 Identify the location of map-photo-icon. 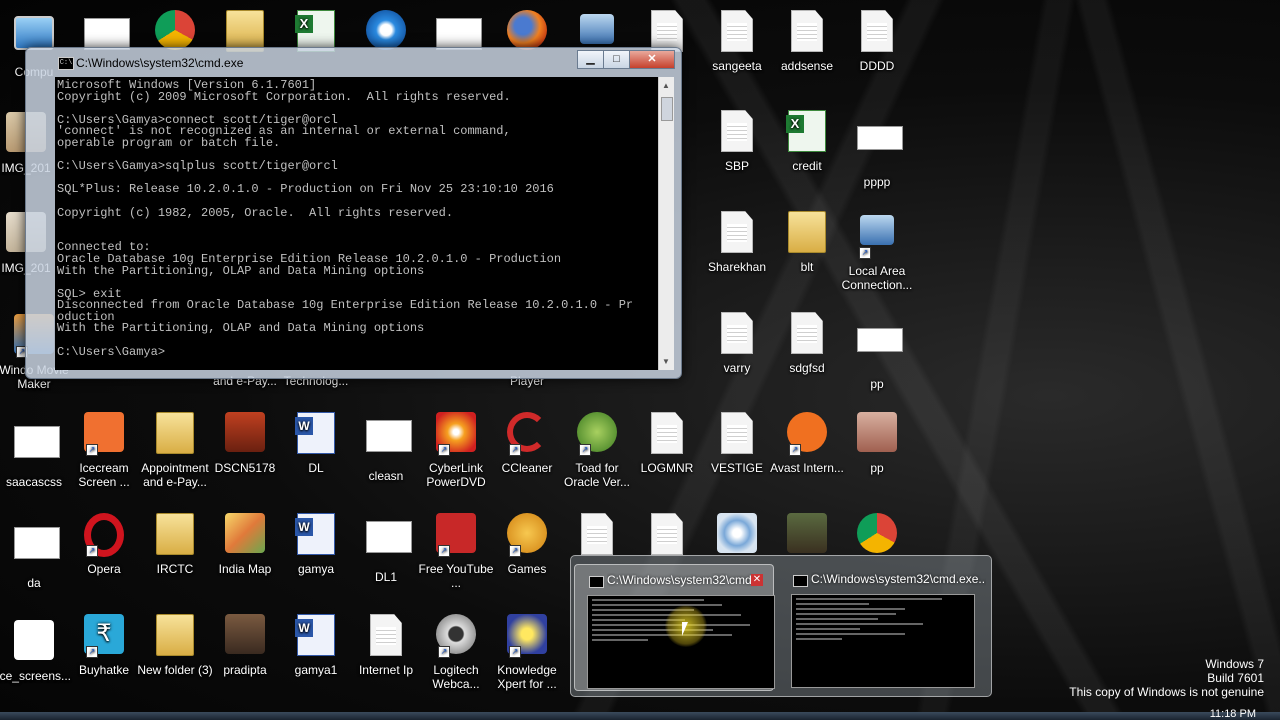
(245, 533).